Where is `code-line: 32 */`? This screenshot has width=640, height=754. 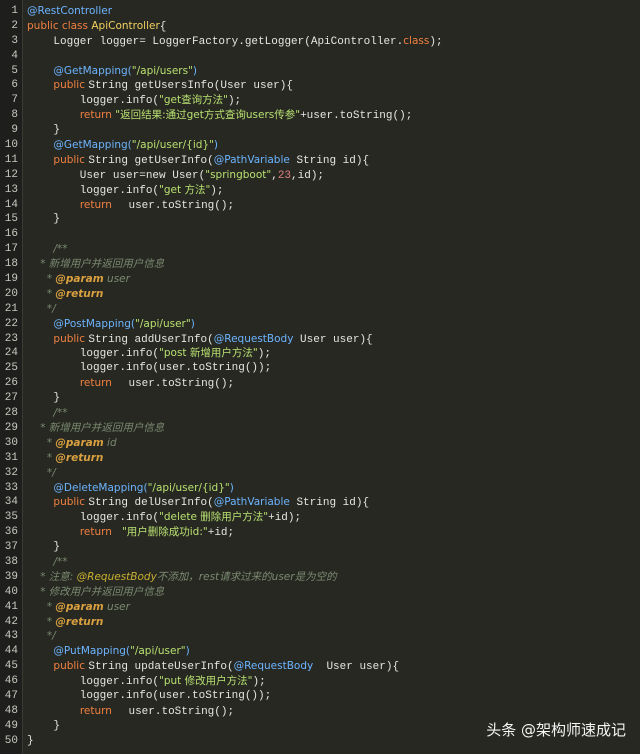
code-line: 32 */ is located at coordinates (320, 473).